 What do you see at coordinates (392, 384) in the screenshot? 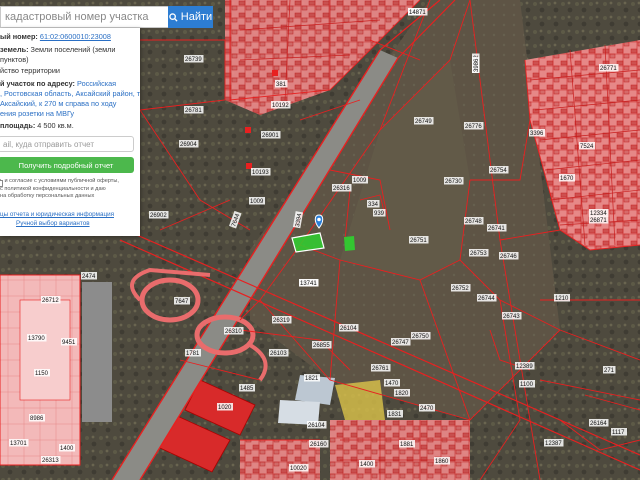
I see `parcel-number-label: 1470` at bounding box center [392, 384].